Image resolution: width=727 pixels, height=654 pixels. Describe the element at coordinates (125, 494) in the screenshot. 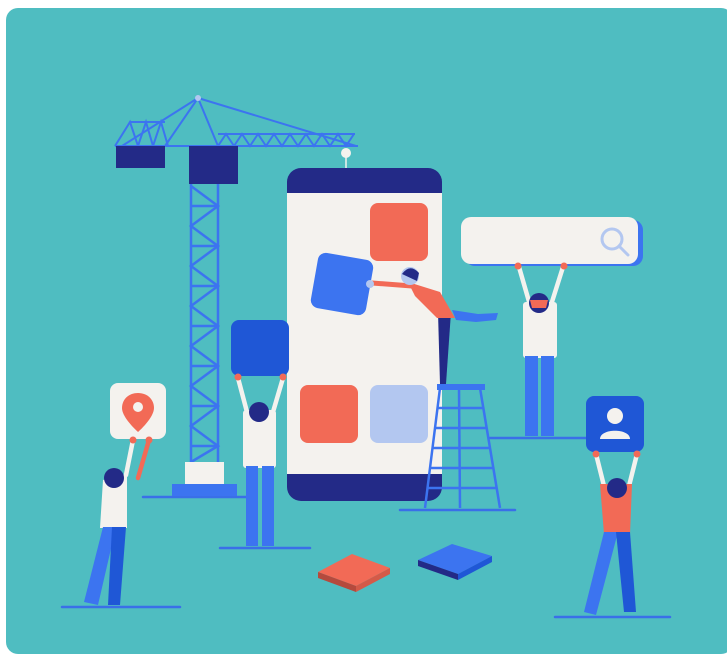

I see `person-holding-pin` at that location.